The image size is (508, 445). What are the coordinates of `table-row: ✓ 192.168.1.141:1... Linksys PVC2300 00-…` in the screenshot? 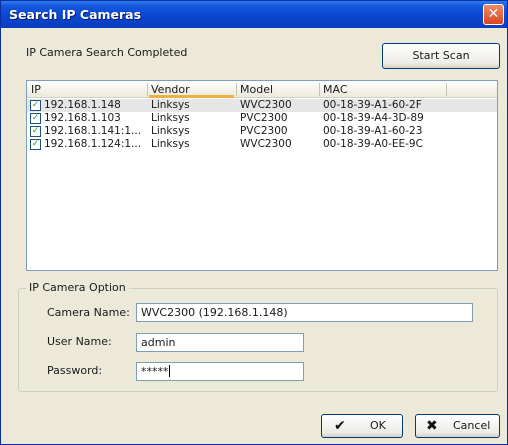 It's located at (262, 131).